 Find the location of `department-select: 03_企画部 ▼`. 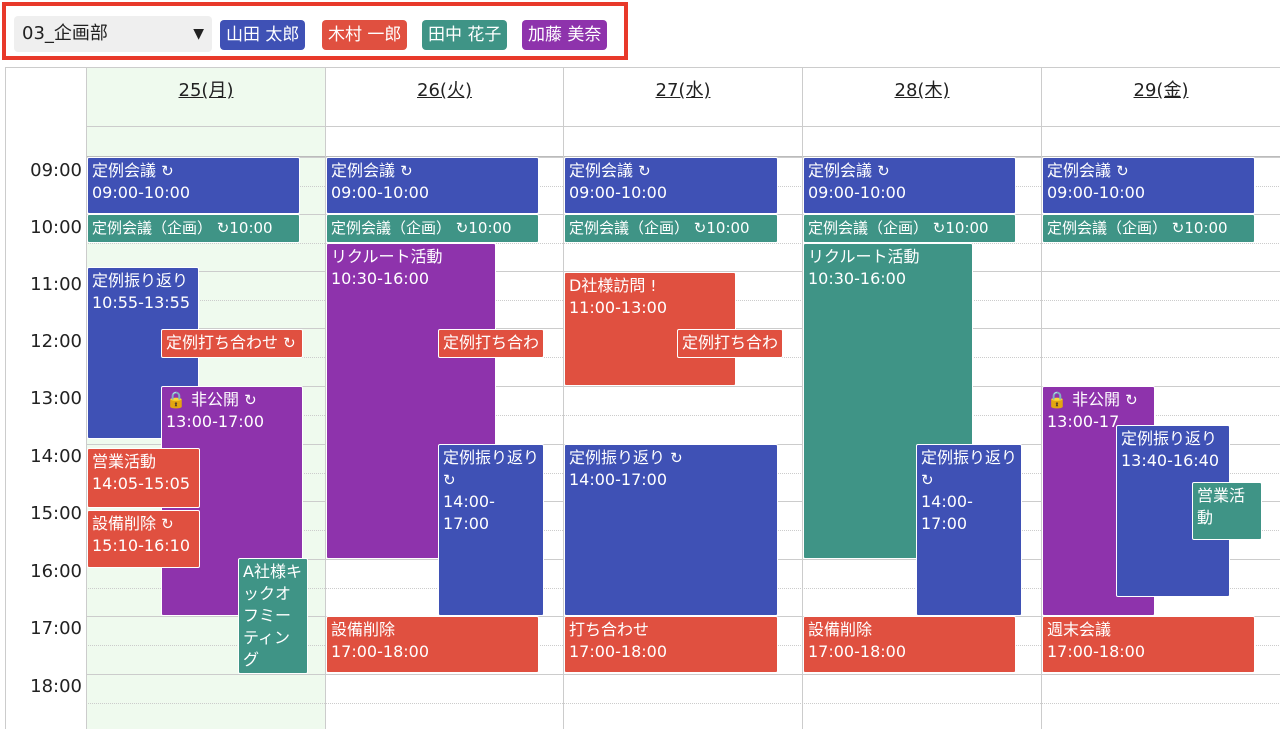

department-select: 03_企画部 ▼ is located at coordinates (113, 34).